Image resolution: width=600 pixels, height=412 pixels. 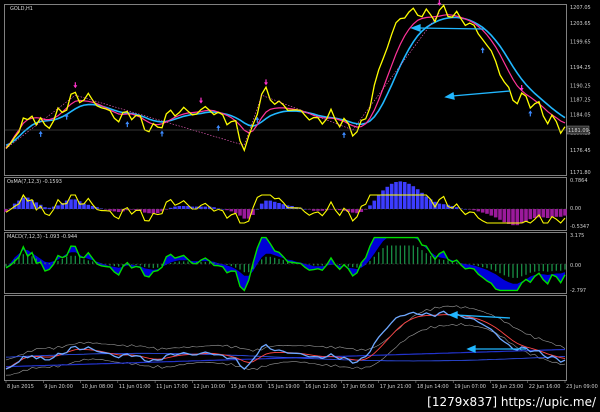 What do you see at coordinates (449, 95) in the screenshot?
I see `arrow-2-head` at bounding box center [449, 95].